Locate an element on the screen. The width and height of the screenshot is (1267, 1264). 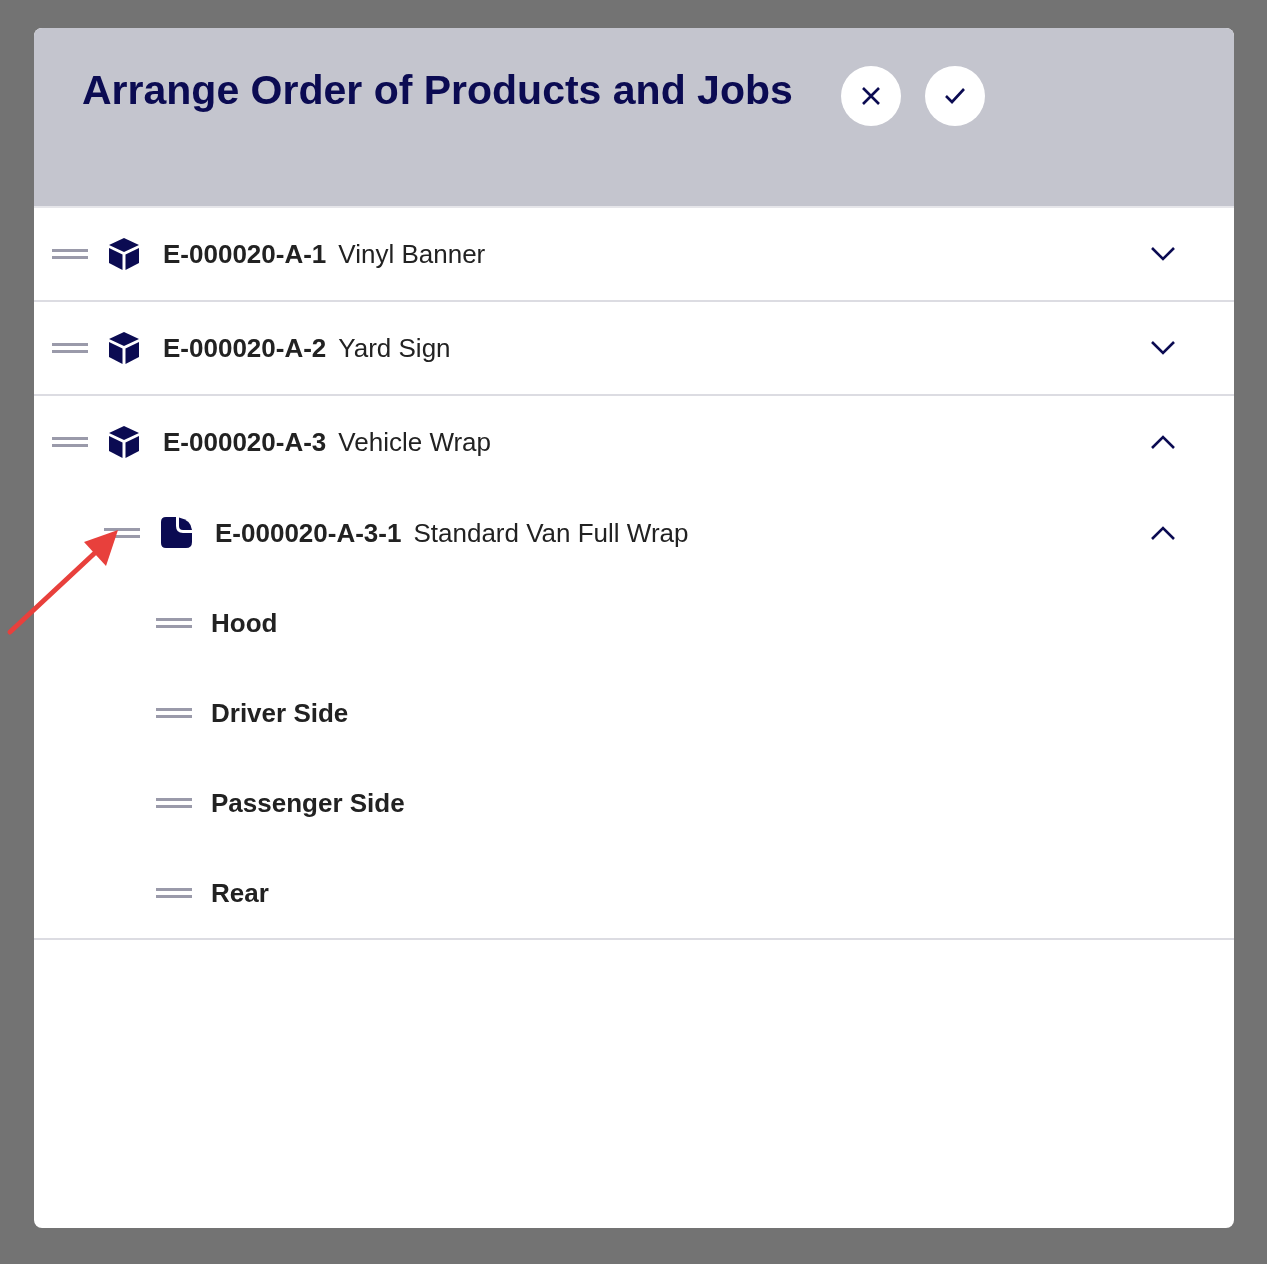
item-name: Vehicle Wrap is located at coordinates (415, 442).